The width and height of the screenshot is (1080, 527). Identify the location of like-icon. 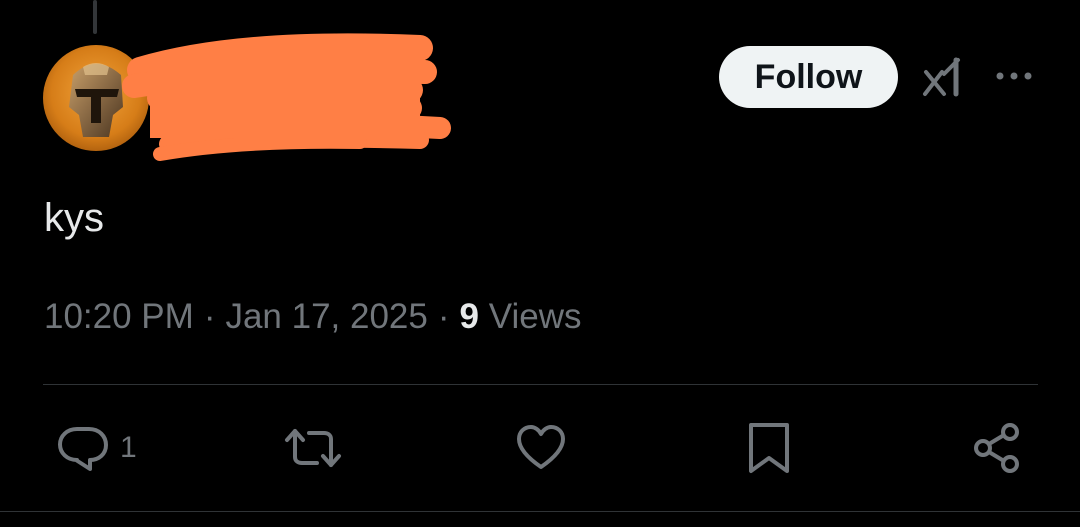
(541, 447).